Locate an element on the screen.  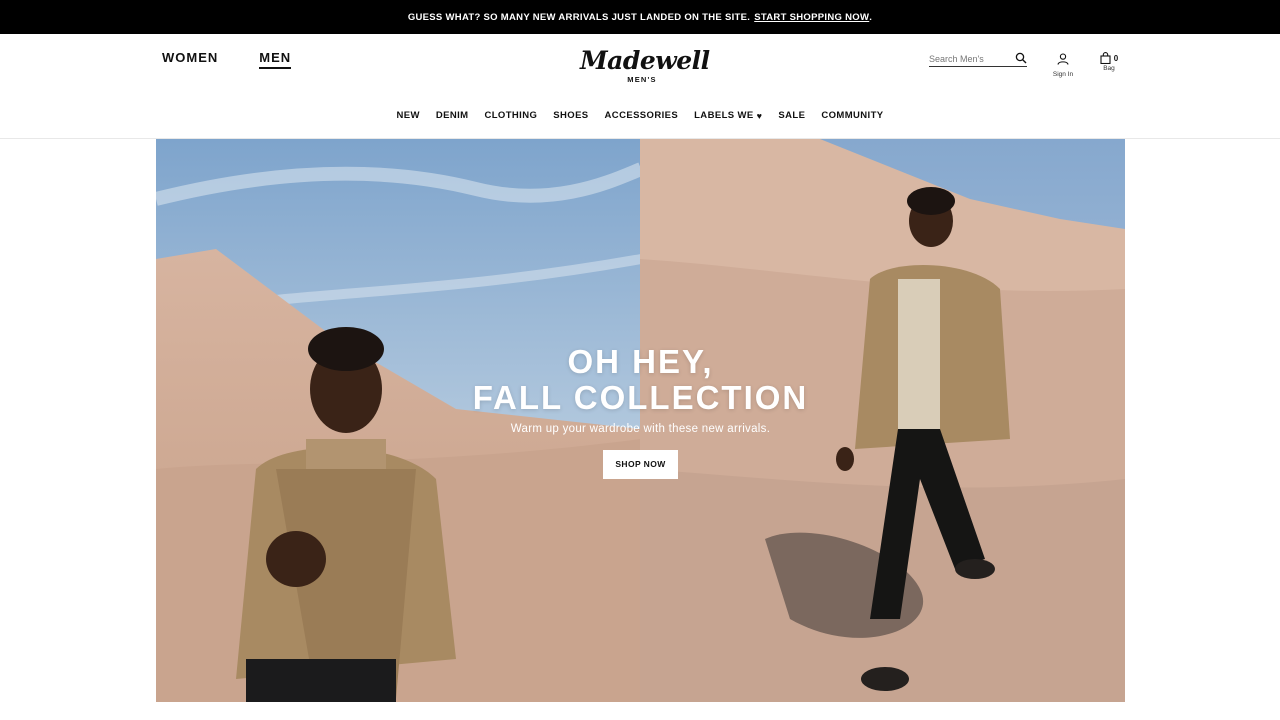
logo-script: Madewell is located at coordinates (645, 60).